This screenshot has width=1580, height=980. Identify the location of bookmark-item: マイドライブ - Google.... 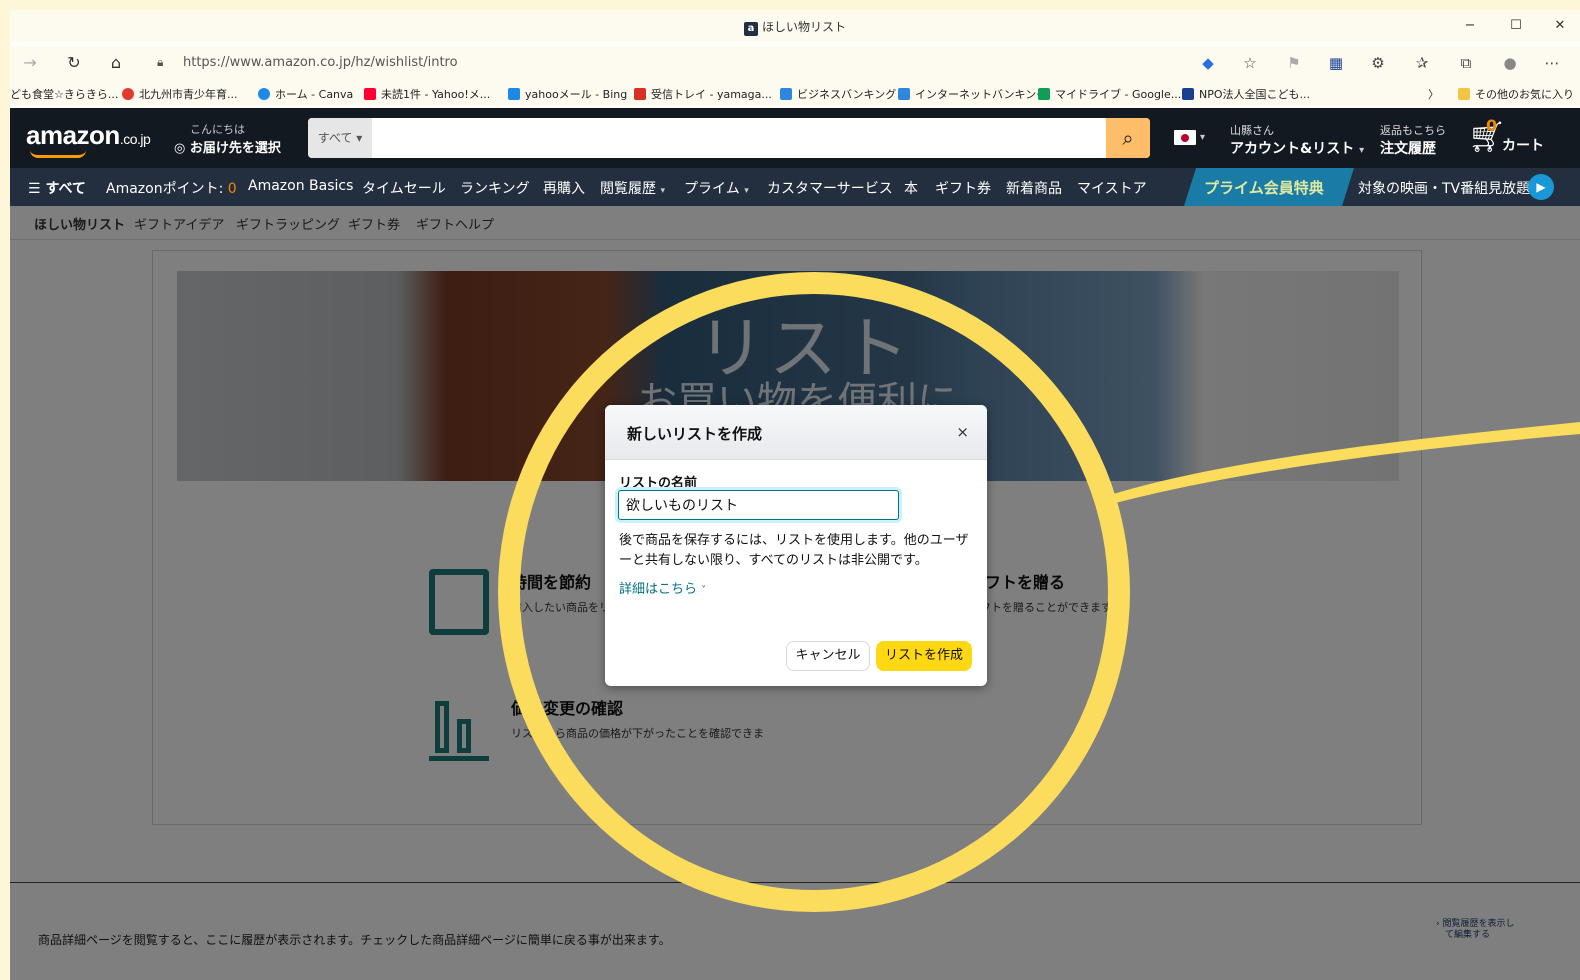
(1109, 94).